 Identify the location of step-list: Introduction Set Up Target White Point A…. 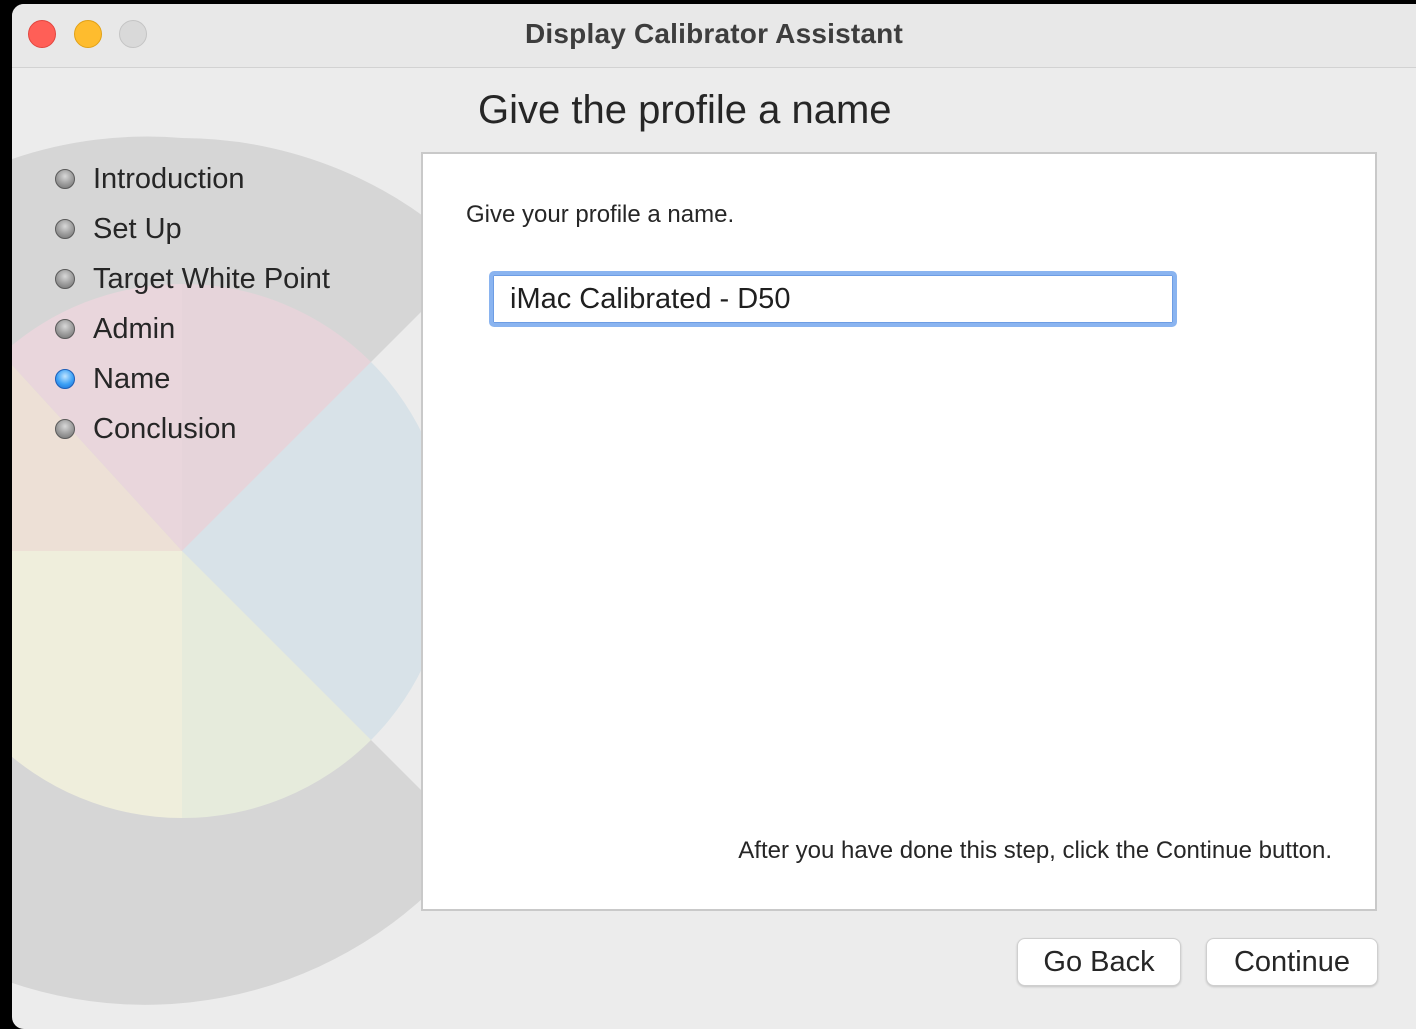
(192, 304).